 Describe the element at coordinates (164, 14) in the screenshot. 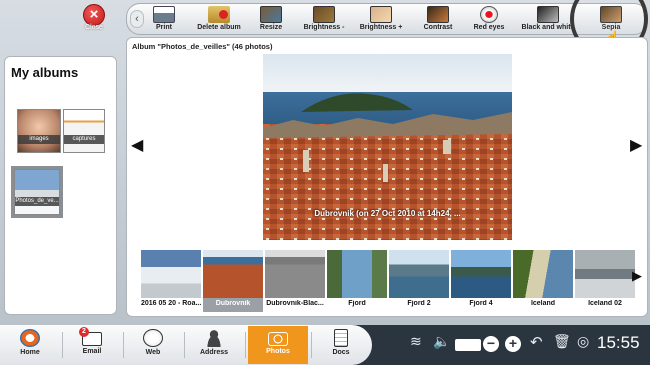

I see `printer-icon` at that location.